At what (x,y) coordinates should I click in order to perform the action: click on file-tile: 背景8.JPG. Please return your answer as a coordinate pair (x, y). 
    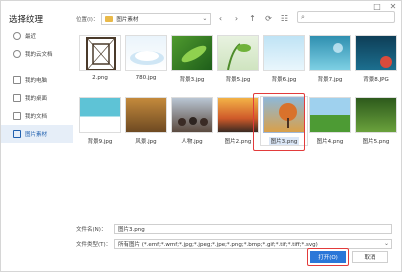
    Looking at the image, I should click on (376, 59).